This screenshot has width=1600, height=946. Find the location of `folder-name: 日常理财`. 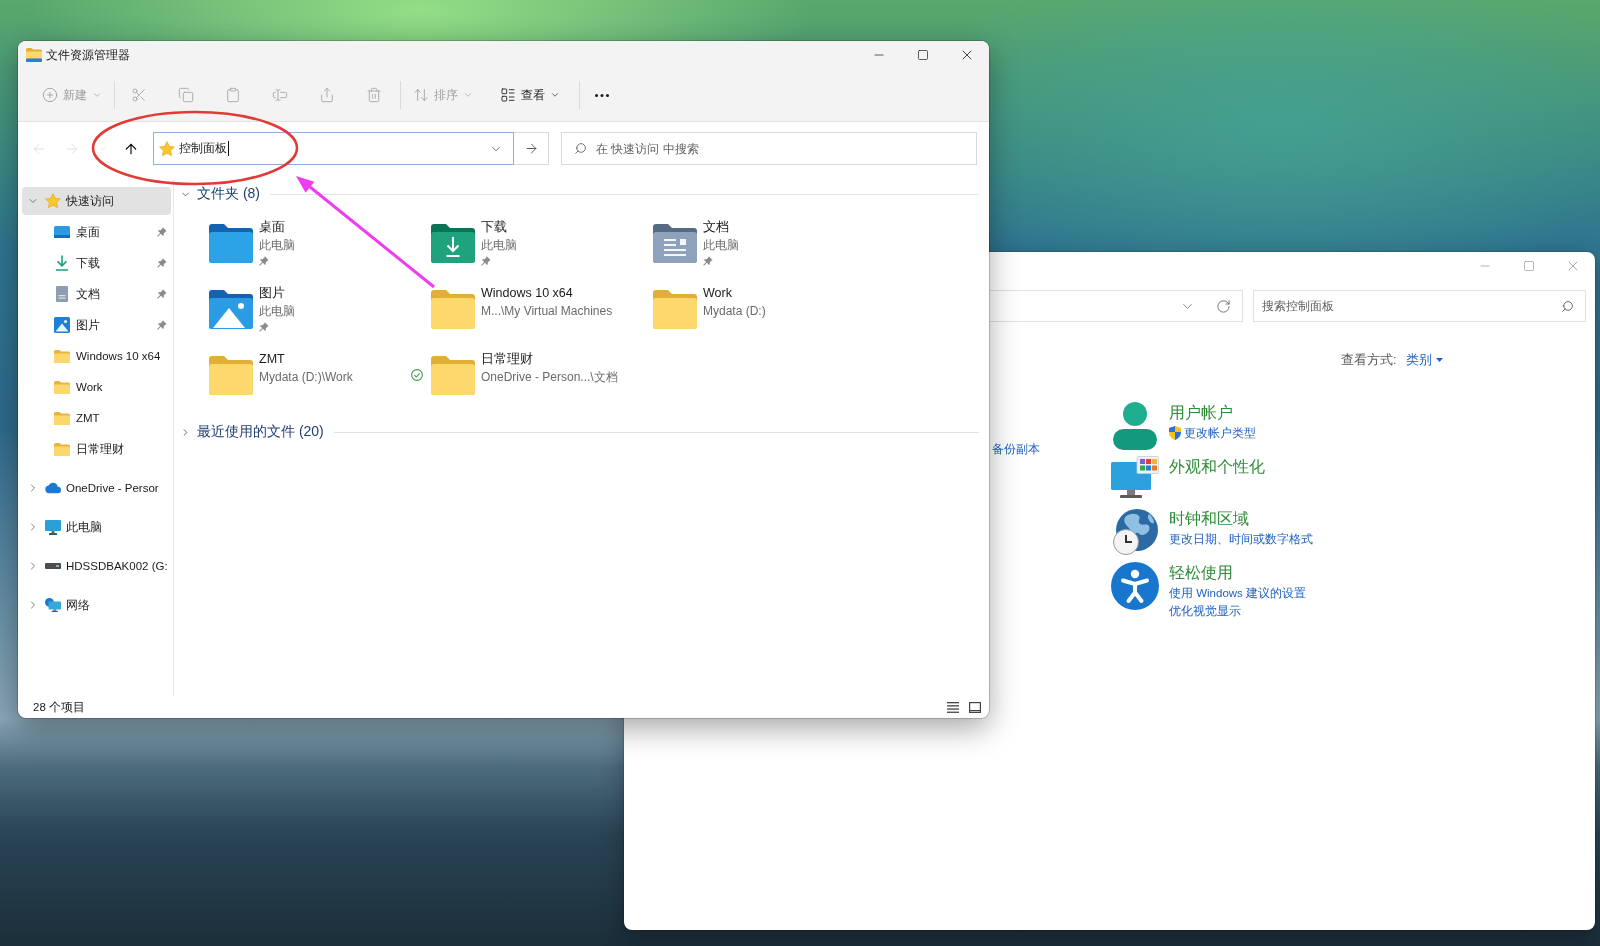

folder-name: 日常理财 is located at coordinates (507, 359).